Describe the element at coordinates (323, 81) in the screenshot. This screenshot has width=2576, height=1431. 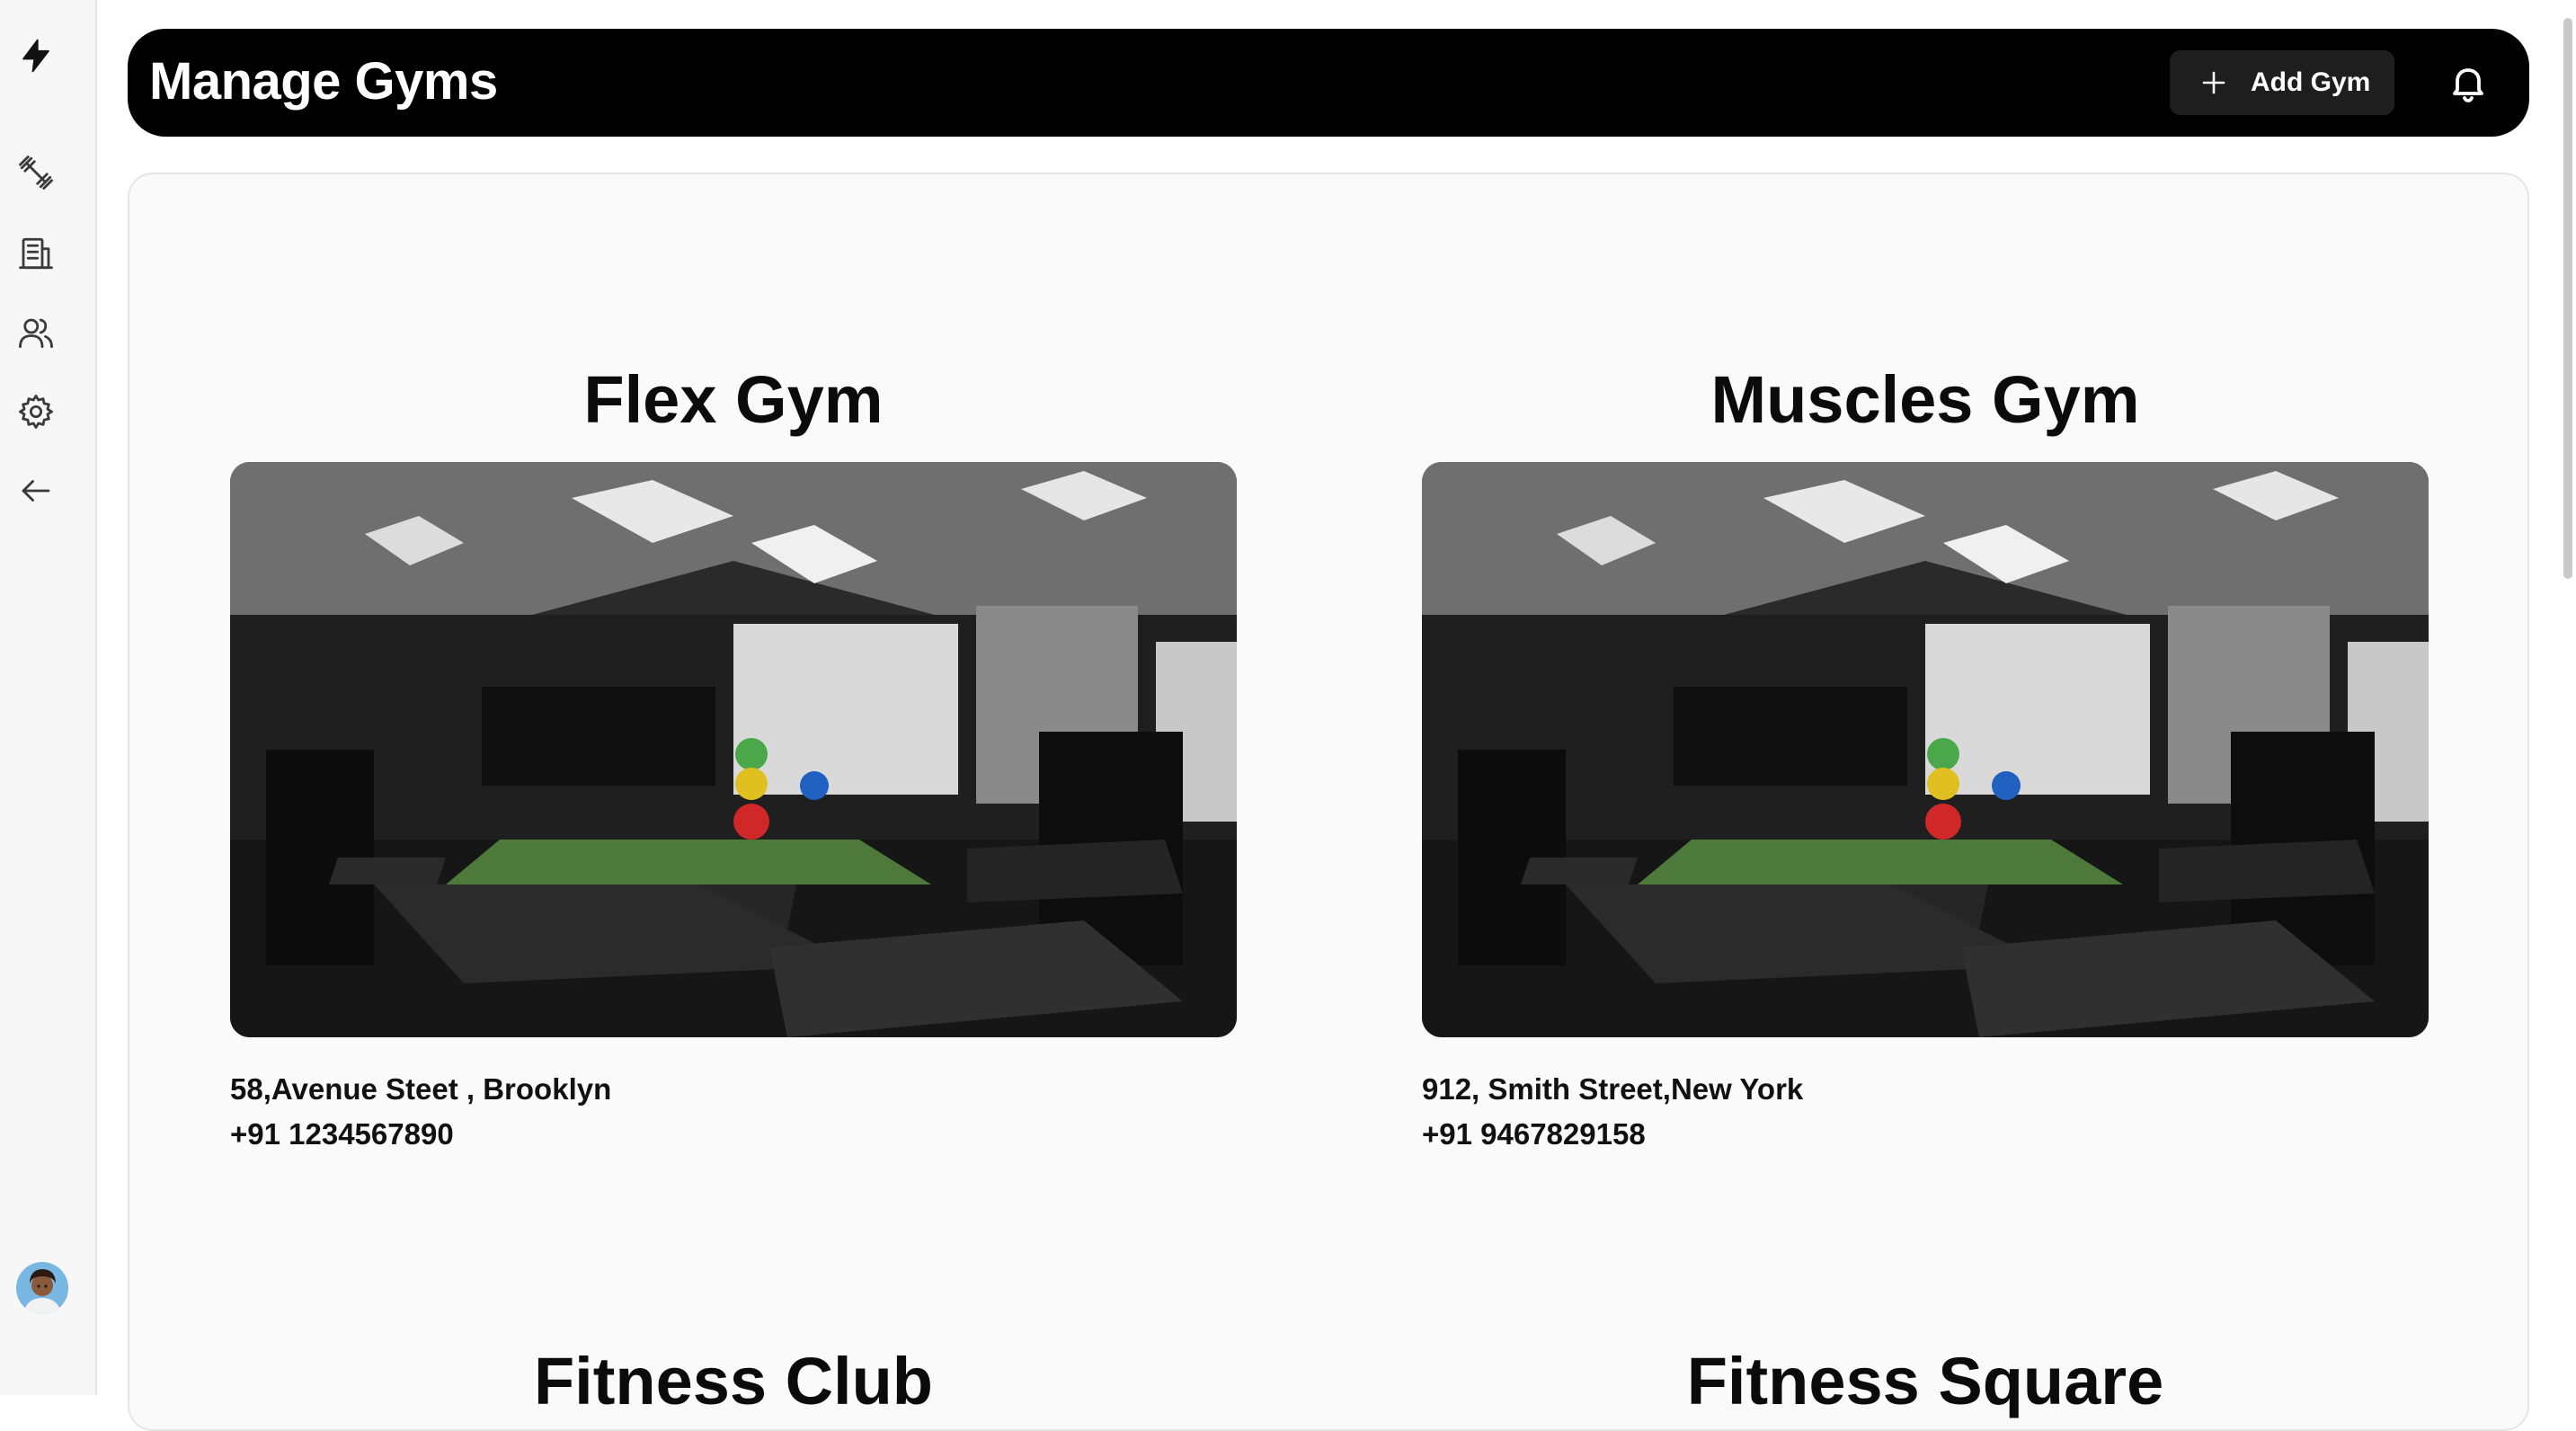
I see `page-title: Manage Gyms` at that location.